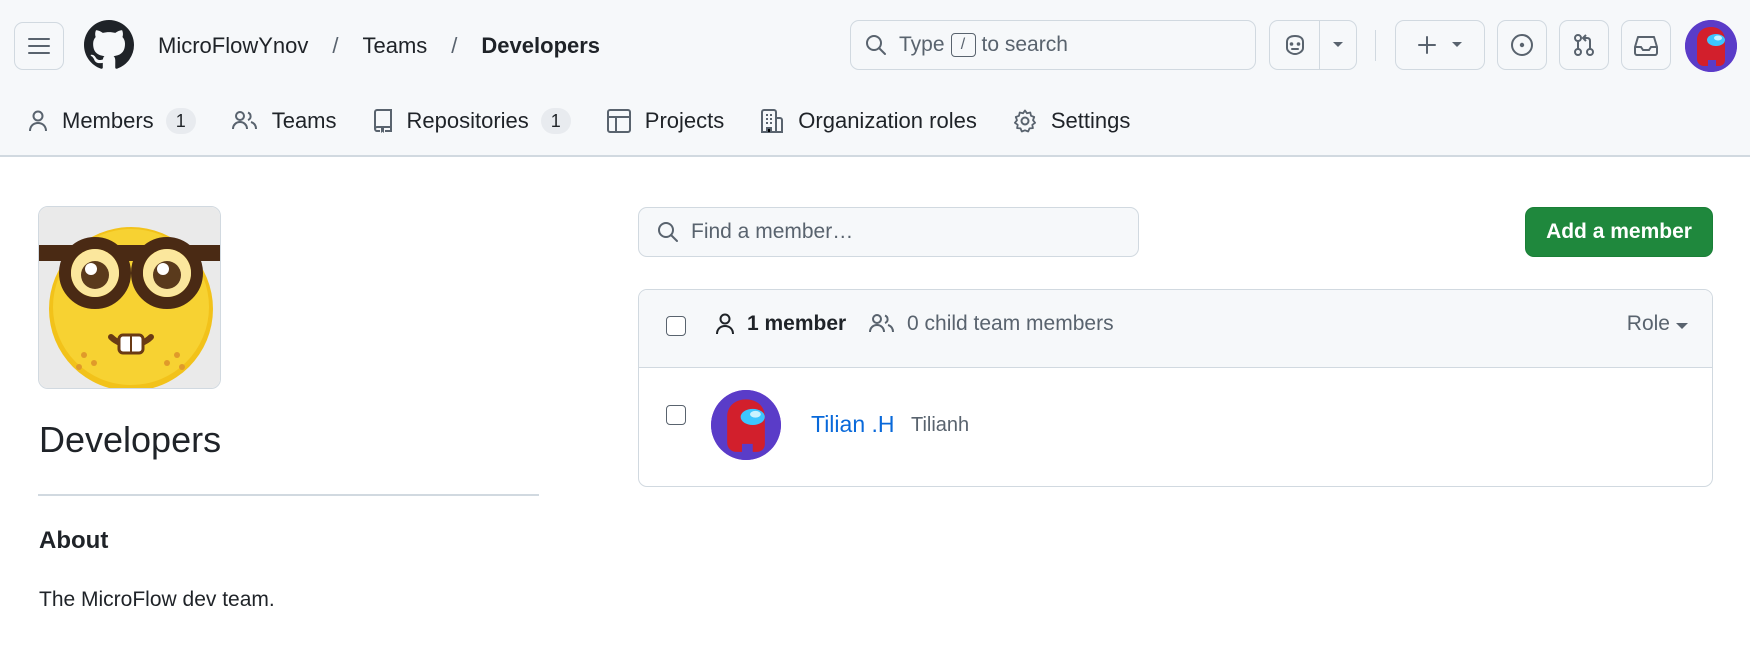 The height and width of the screenshot is (646, 1750). I want to click on breadcrumb-current-team: Developers, so click(540, 46).